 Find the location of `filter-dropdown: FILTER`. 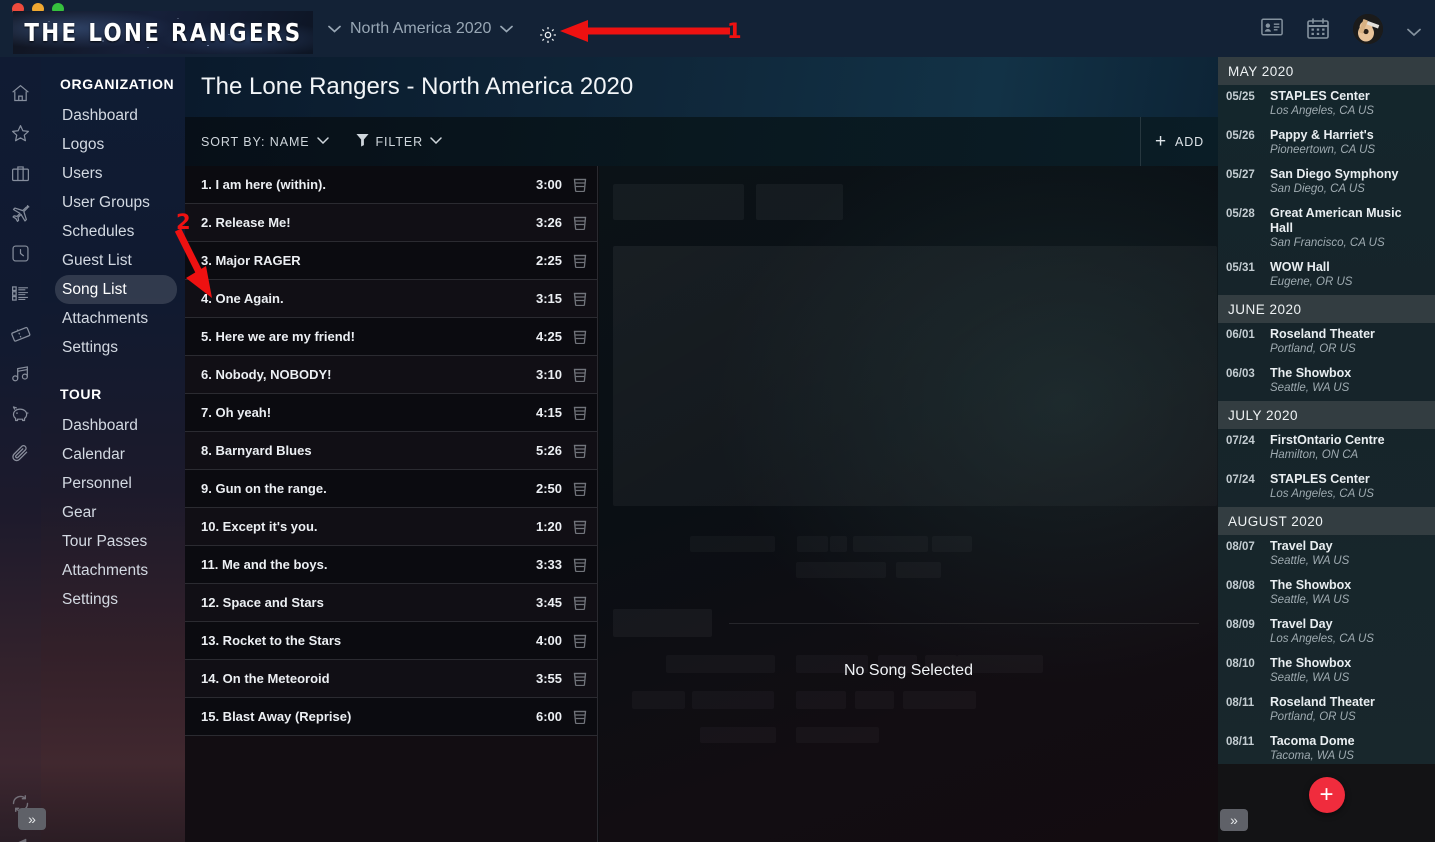

filter-dropdown: FILTER is located at coordinates (399, 141).